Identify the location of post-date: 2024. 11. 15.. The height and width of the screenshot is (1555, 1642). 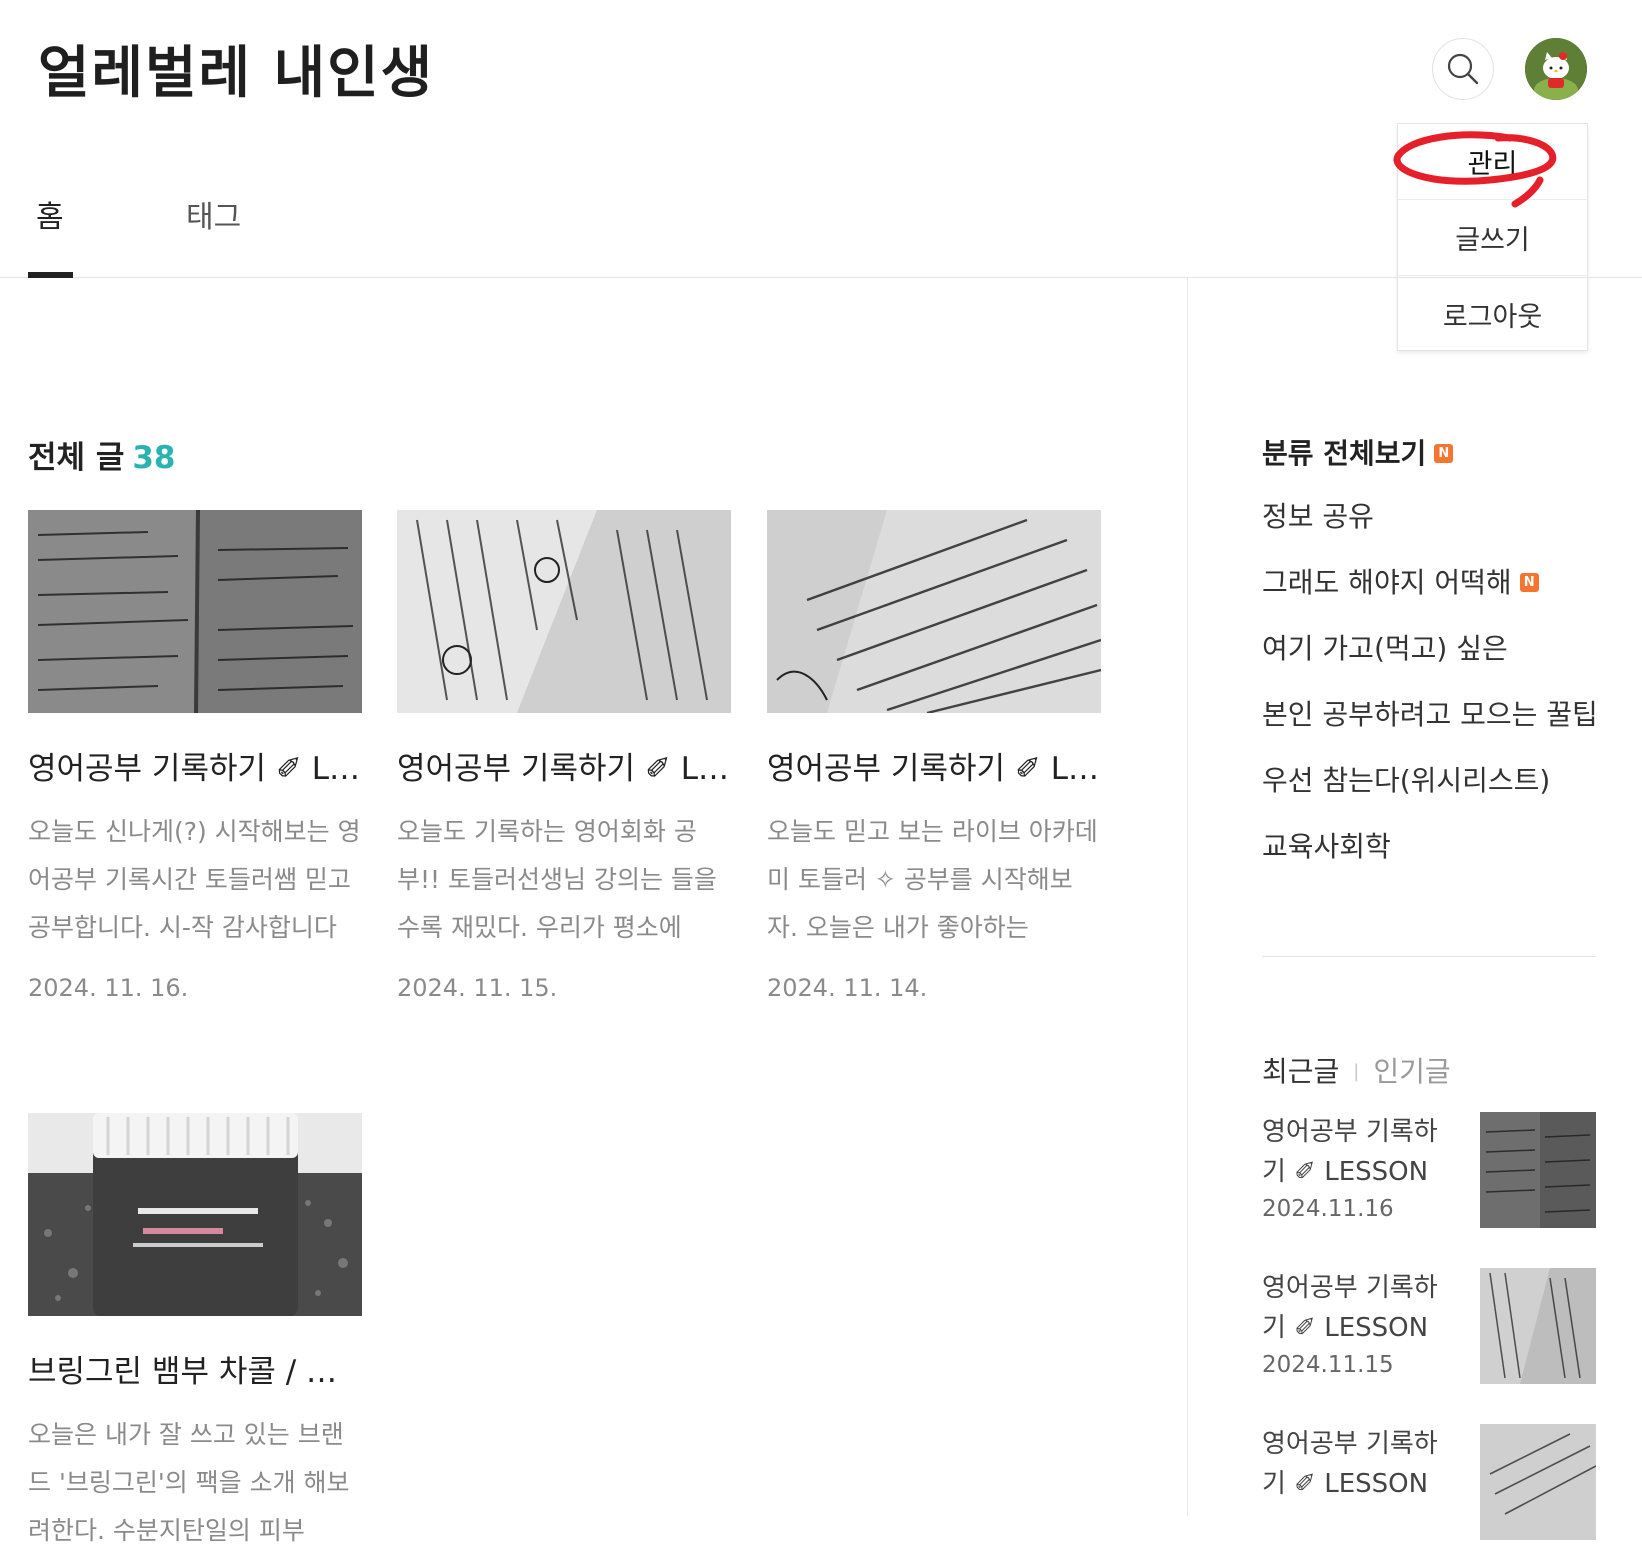
(477, 988).